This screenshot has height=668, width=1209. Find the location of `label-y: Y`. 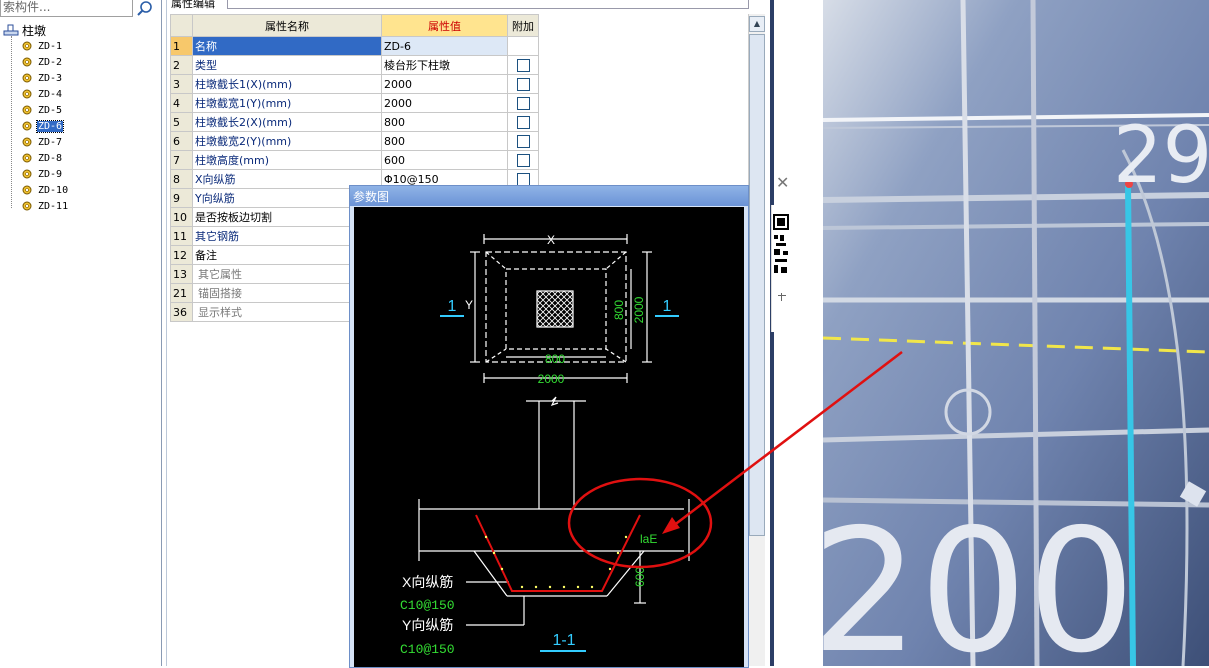

label-y: Y is located at coordinates (469, 305).